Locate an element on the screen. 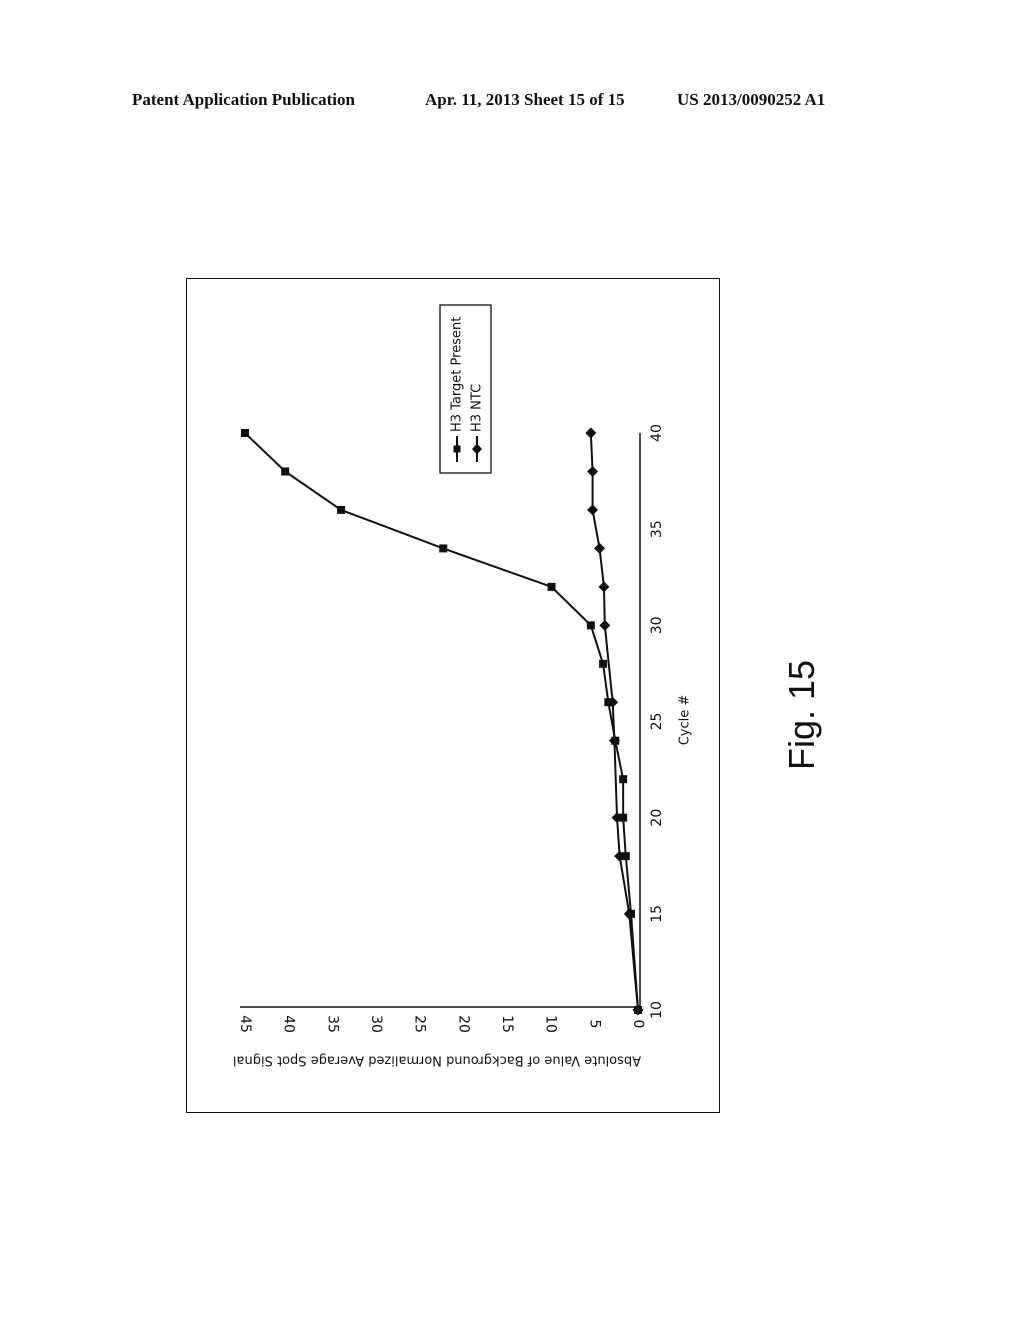 Image resolution: width=1024 pixels, height=1320 pixels. legend-marker-square is located at coordinates (457, 449).